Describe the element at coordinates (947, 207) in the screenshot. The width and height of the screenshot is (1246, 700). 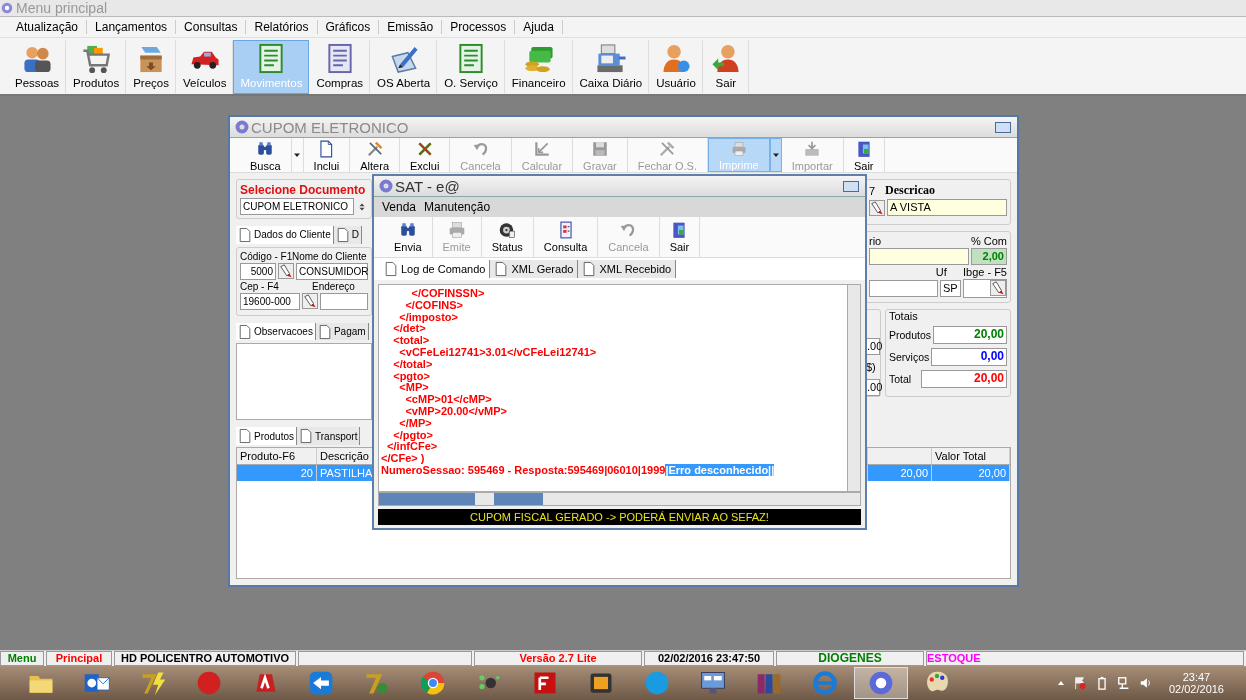
I see `description-field: A VISTA` at that location.